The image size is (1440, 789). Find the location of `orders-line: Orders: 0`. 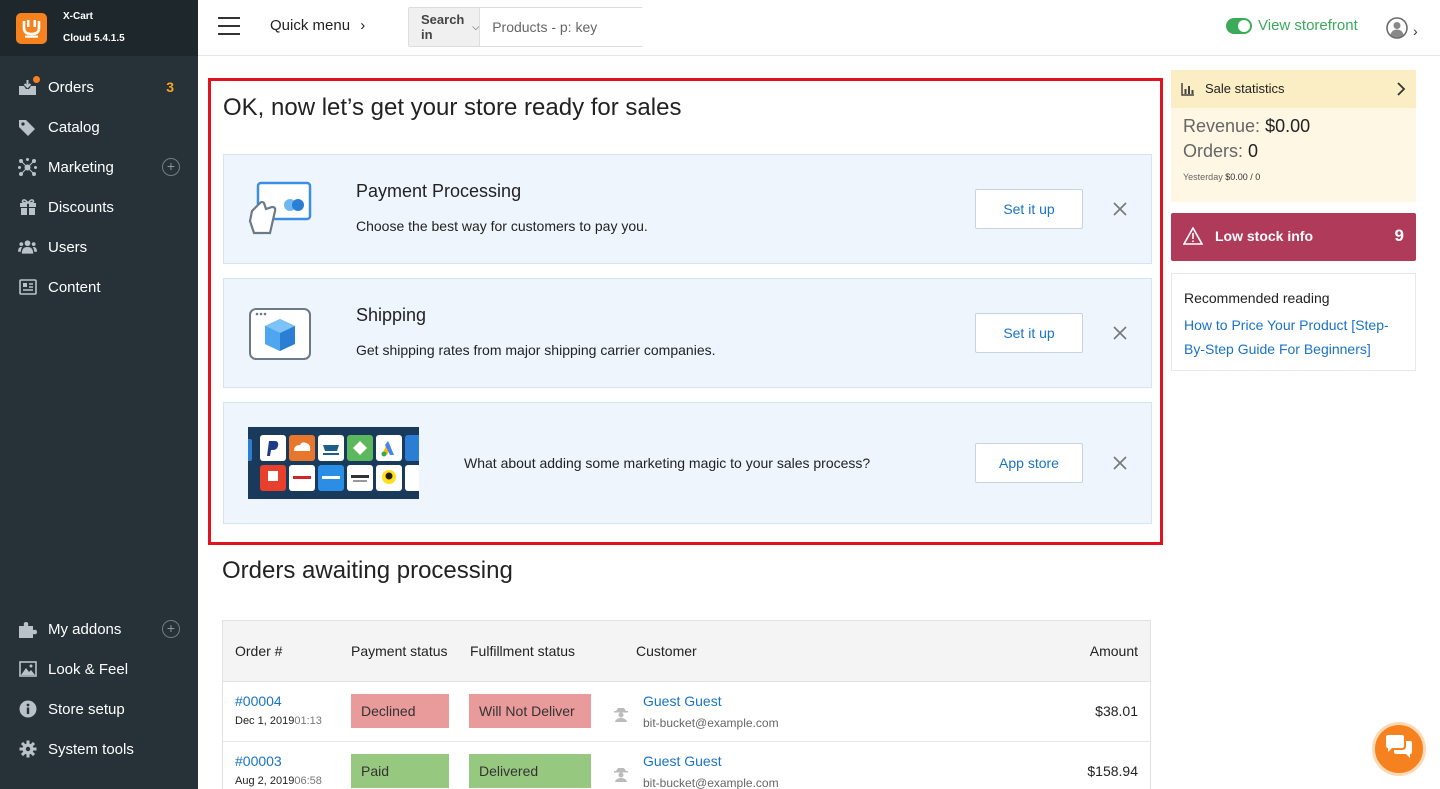

orders-line: Orders: 0 is located at coordinates (1220, 151).